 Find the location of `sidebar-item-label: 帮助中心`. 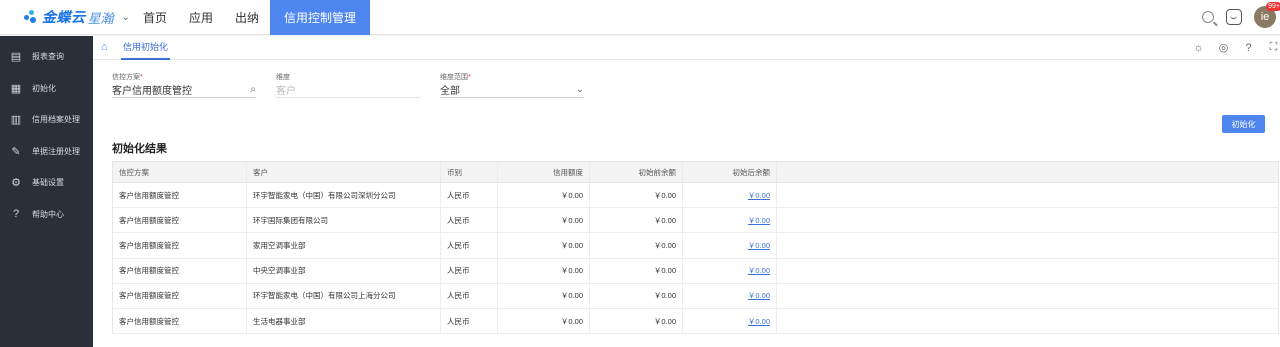

sidebar-item-label: 帮助中心 is located at coordinates (48, 214).